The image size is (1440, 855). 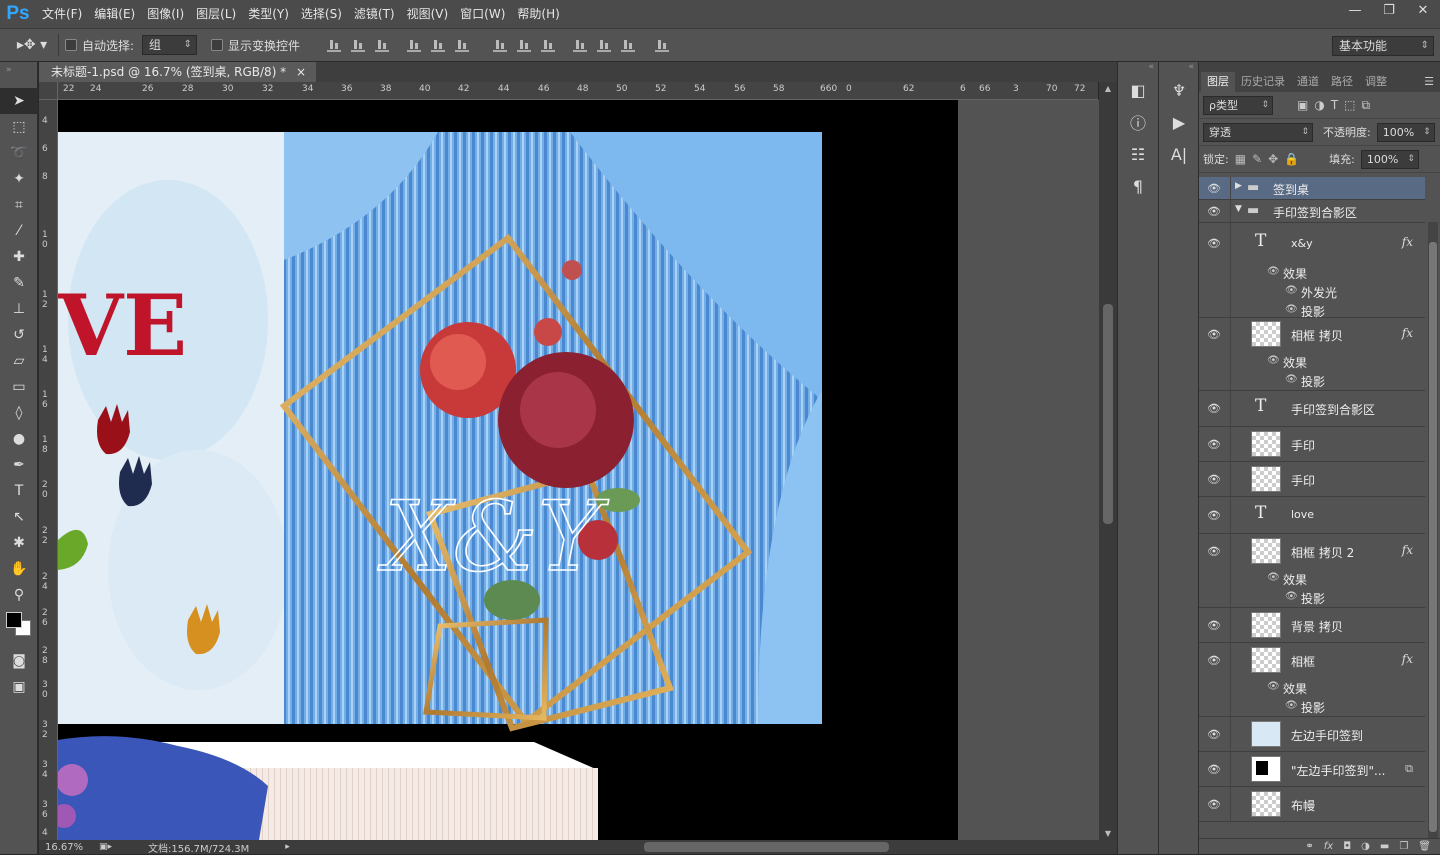 I want to click on layer-name: 签到桌, so click(x=1291, y=189).